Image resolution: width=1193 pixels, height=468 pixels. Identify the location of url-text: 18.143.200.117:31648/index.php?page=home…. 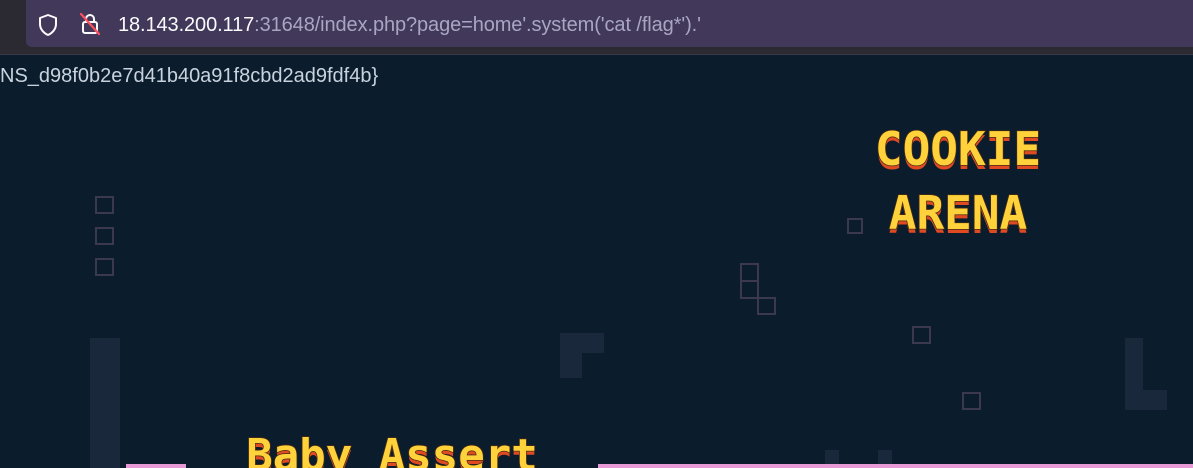
(409, 25).